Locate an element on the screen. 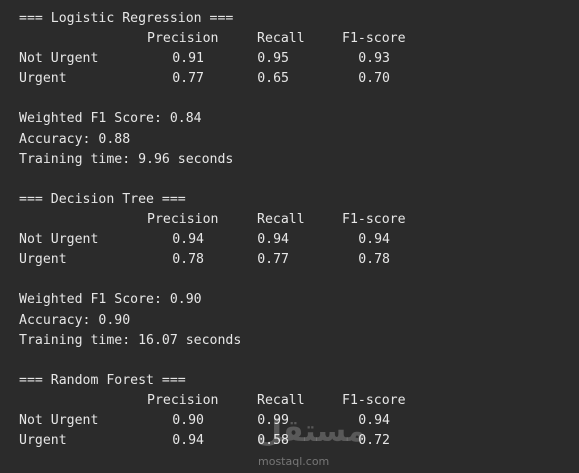 The image size is (579, 473). f1-value: 0.78 is located at coordinates (374, 260).